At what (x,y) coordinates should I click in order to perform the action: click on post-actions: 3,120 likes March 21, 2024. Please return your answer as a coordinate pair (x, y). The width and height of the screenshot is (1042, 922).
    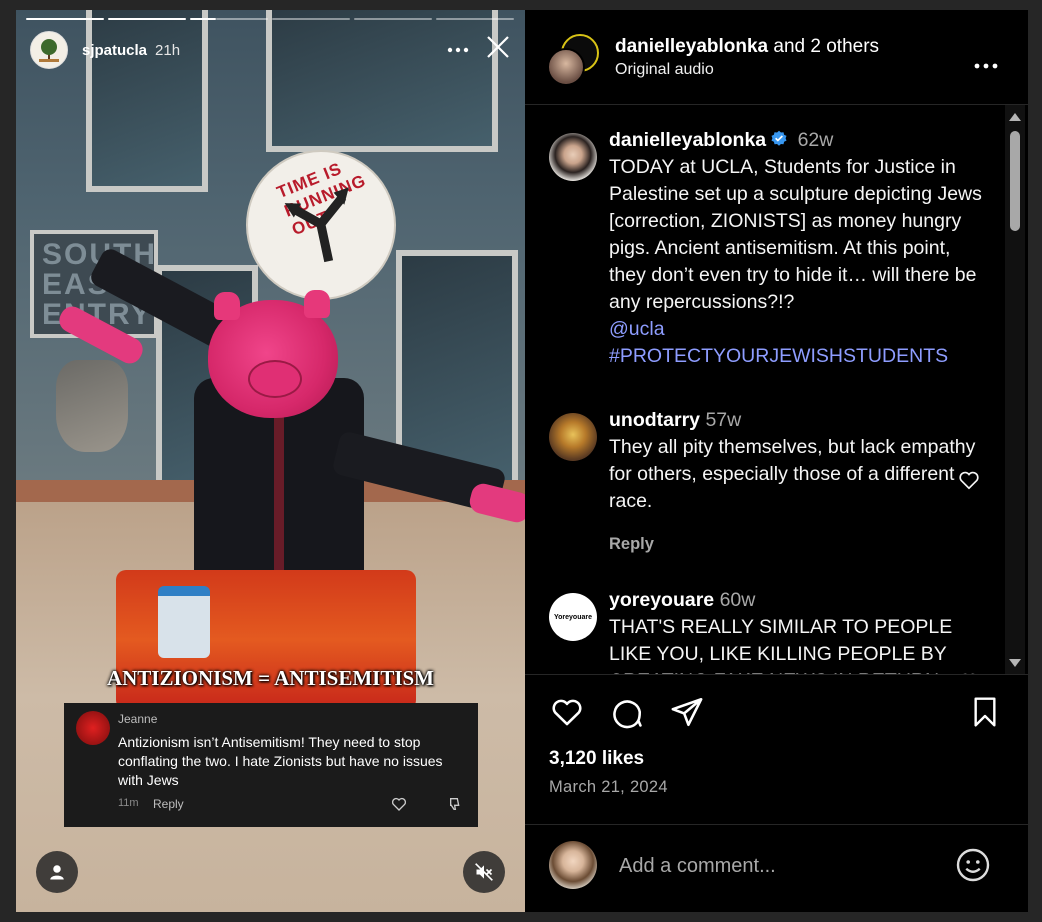
    Looking at the image, I should click on (776, 749).